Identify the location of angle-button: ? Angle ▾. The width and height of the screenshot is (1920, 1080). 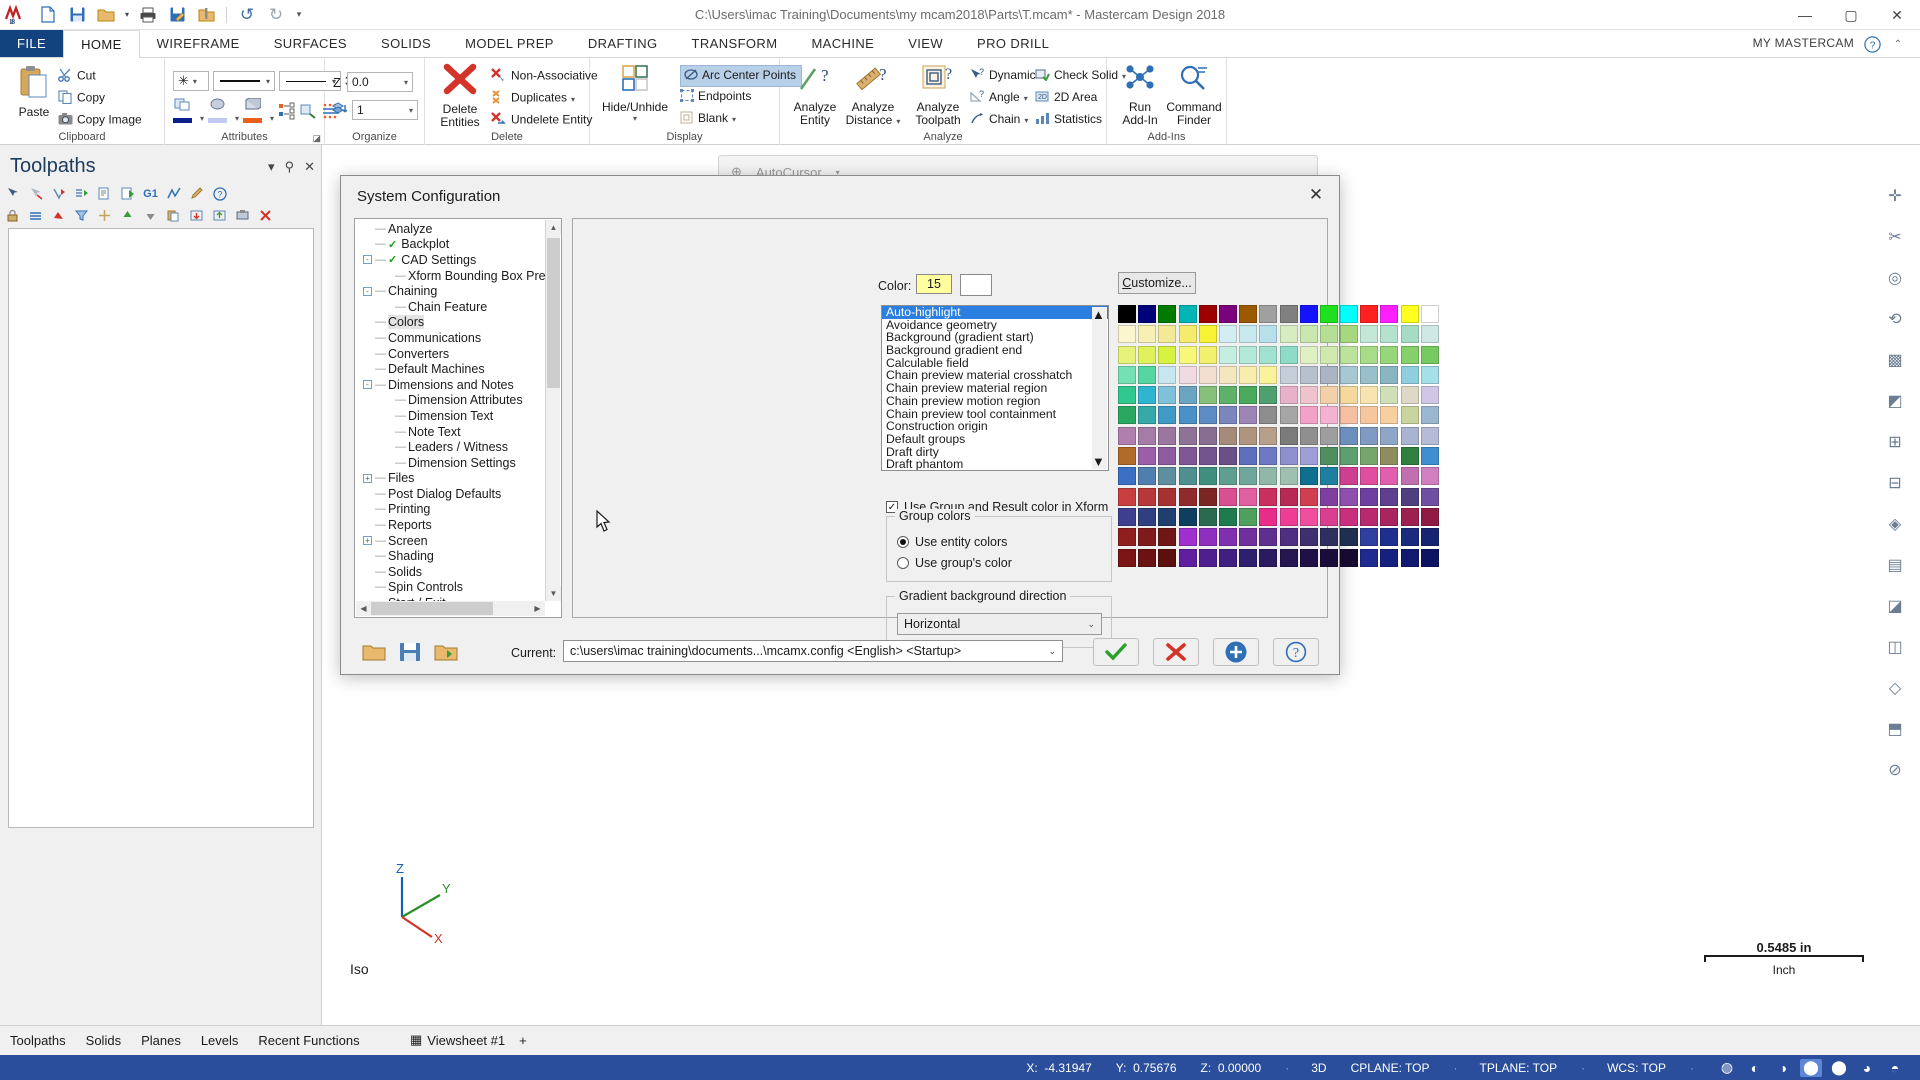
(999, 97).